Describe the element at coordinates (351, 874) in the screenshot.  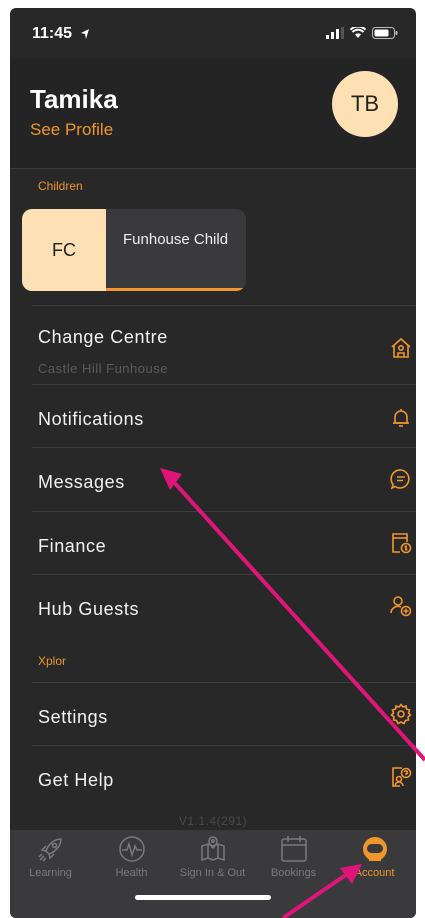
I see `arrowhead-account` at that location.